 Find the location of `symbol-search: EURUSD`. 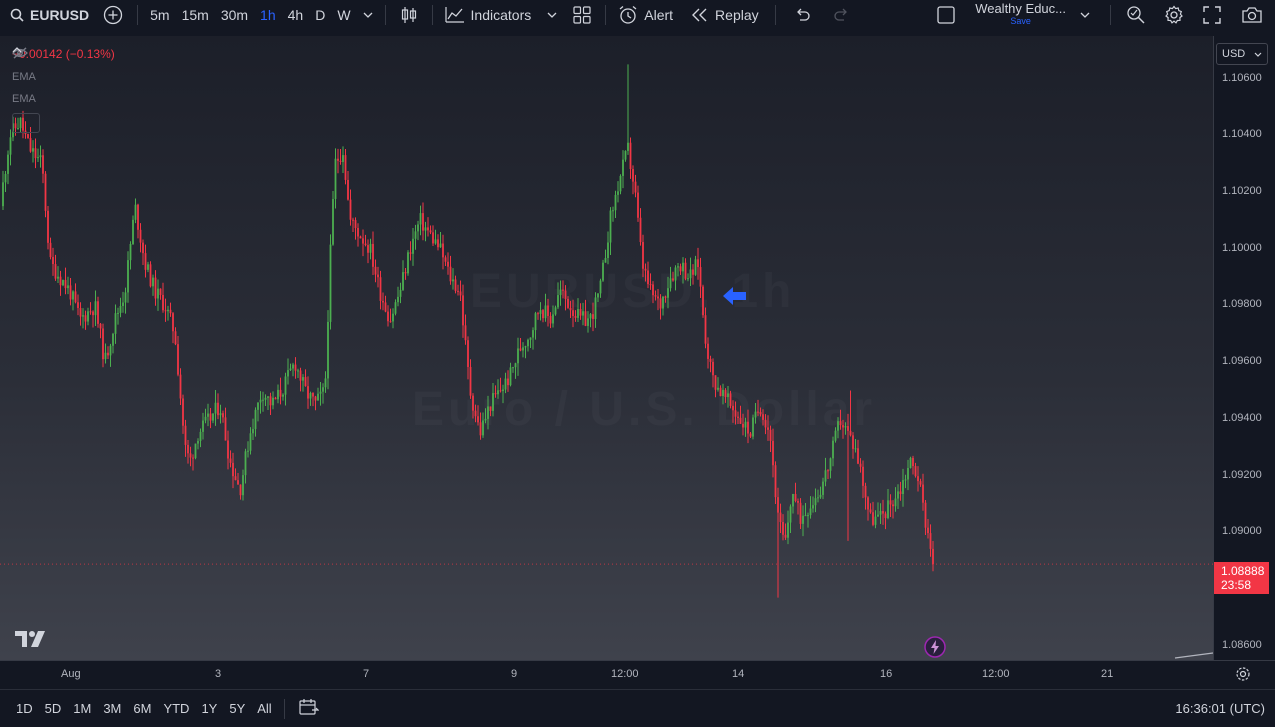

symbol-search: EURUSD is located at coordinates (47, 15).